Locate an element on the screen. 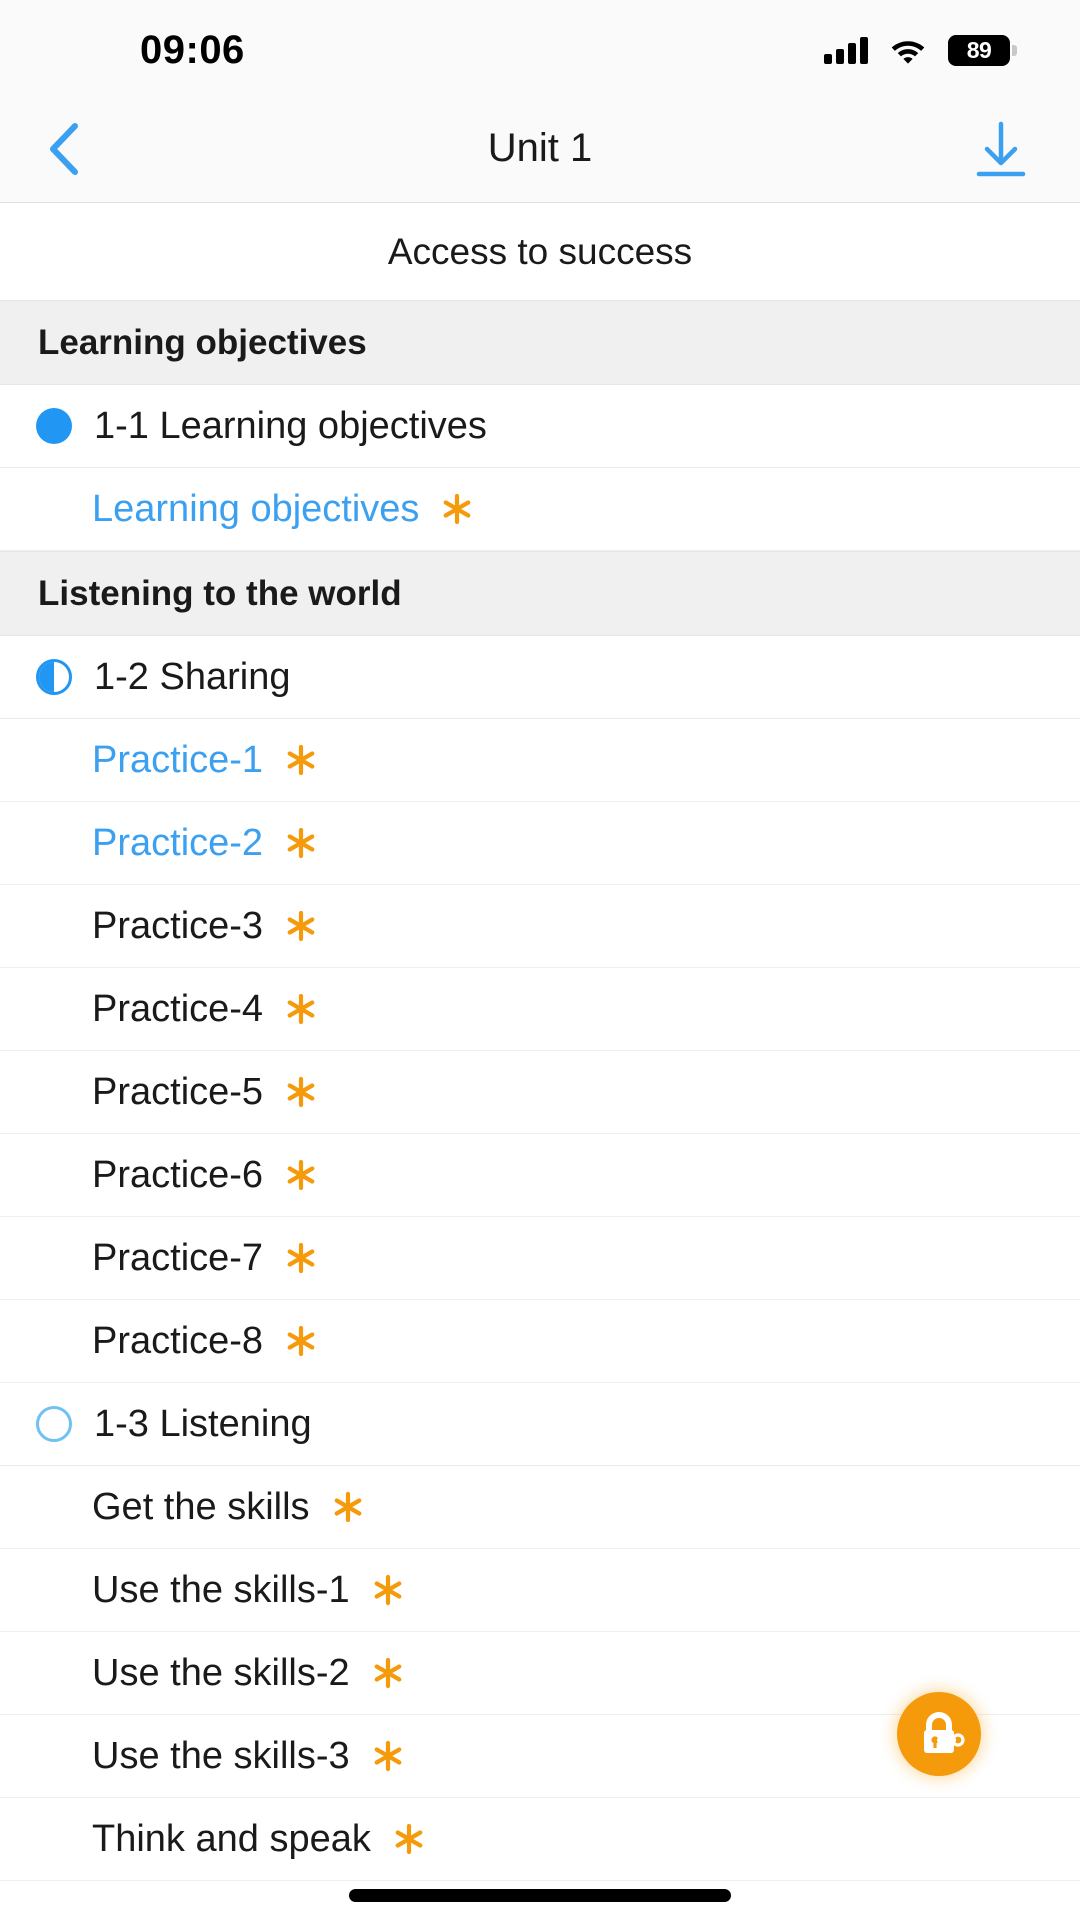 This screenshot has width=1080, height=1920. course-title: 1-1 Learning objectives is located at coordinates (290, 425).